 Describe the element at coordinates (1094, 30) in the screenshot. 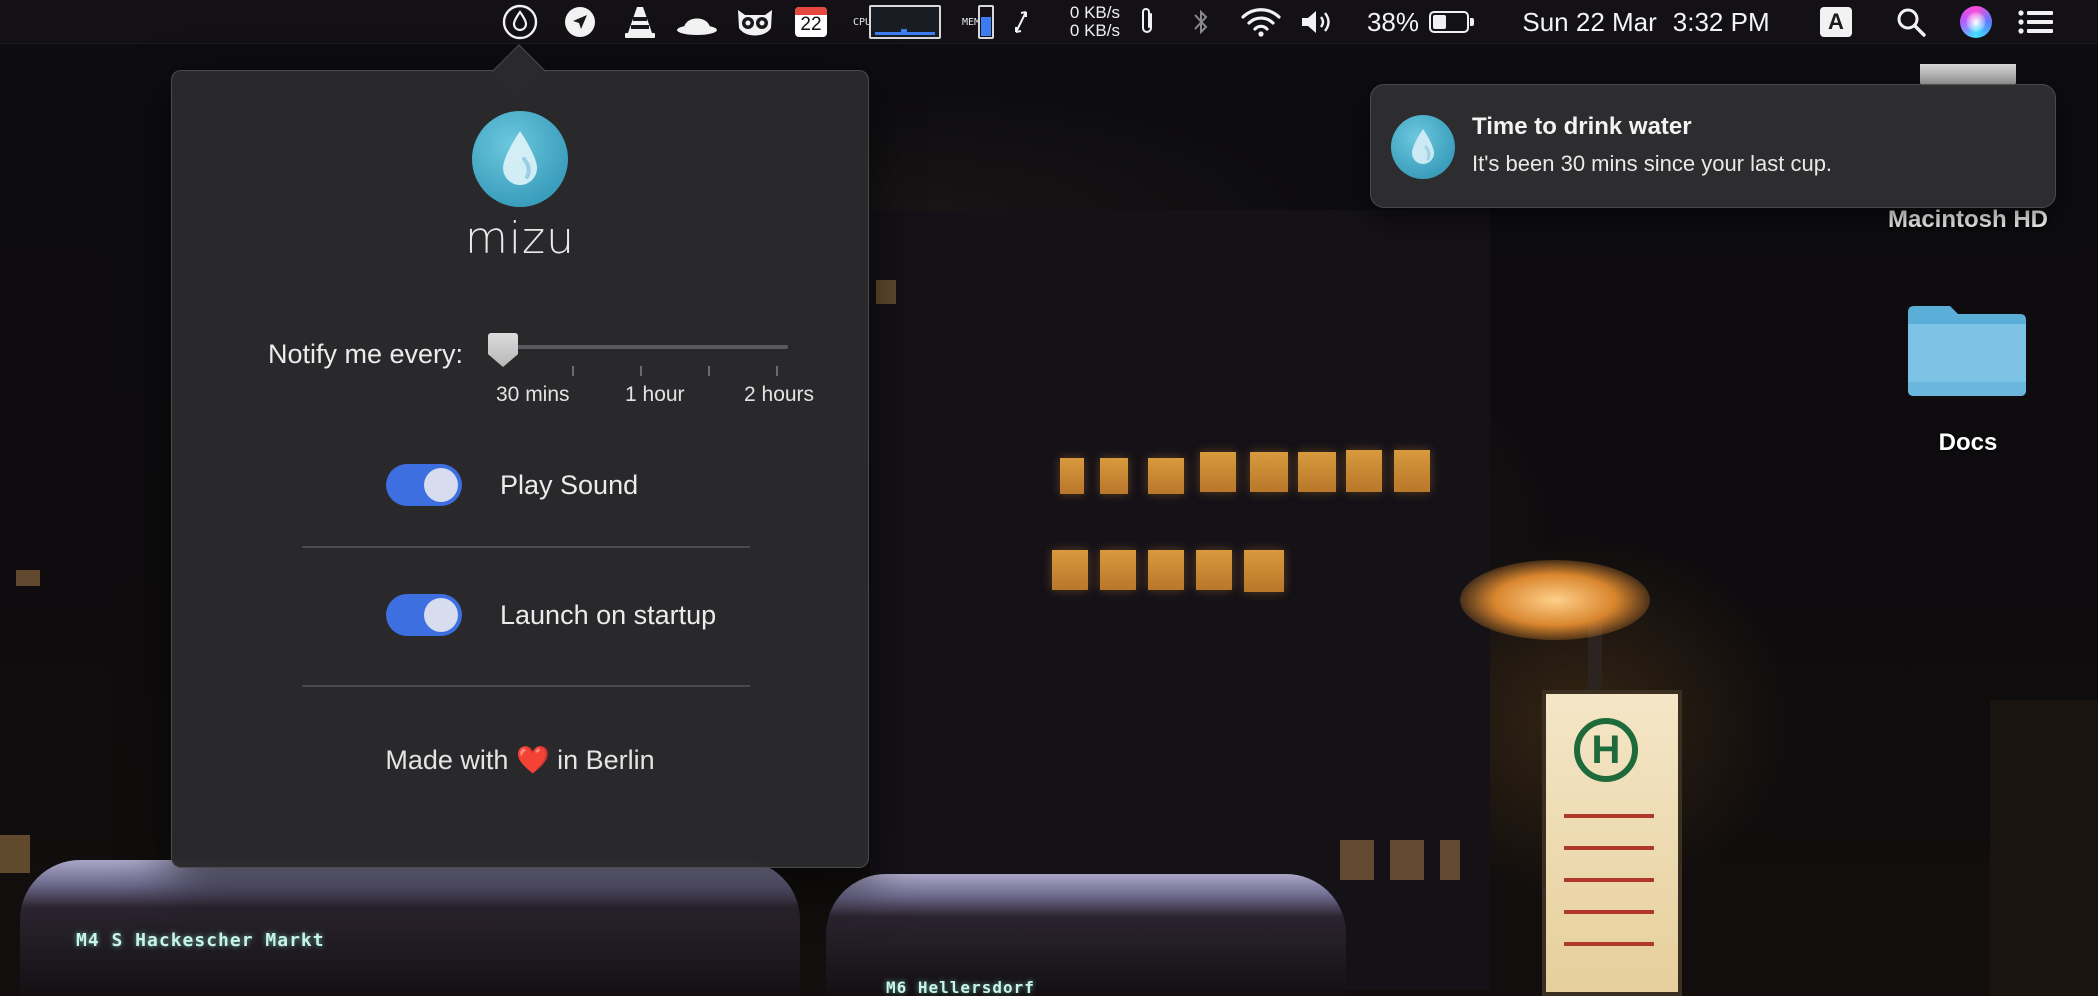

I see `network-download-speed: 0 KB/s` at that location.